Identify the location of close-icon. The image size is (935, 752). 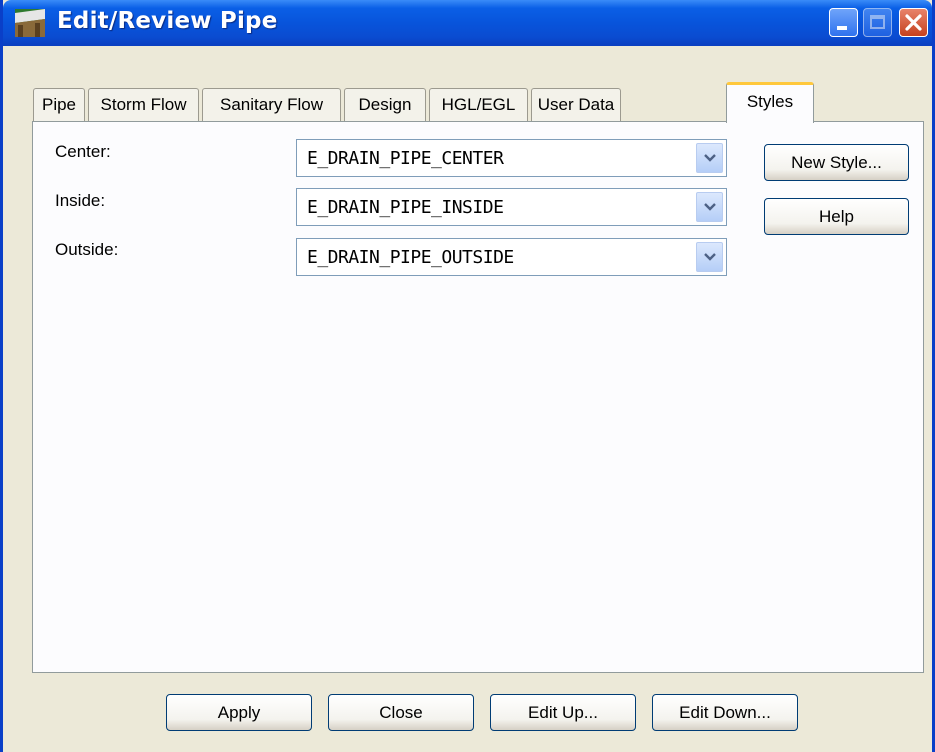
(913, 22).